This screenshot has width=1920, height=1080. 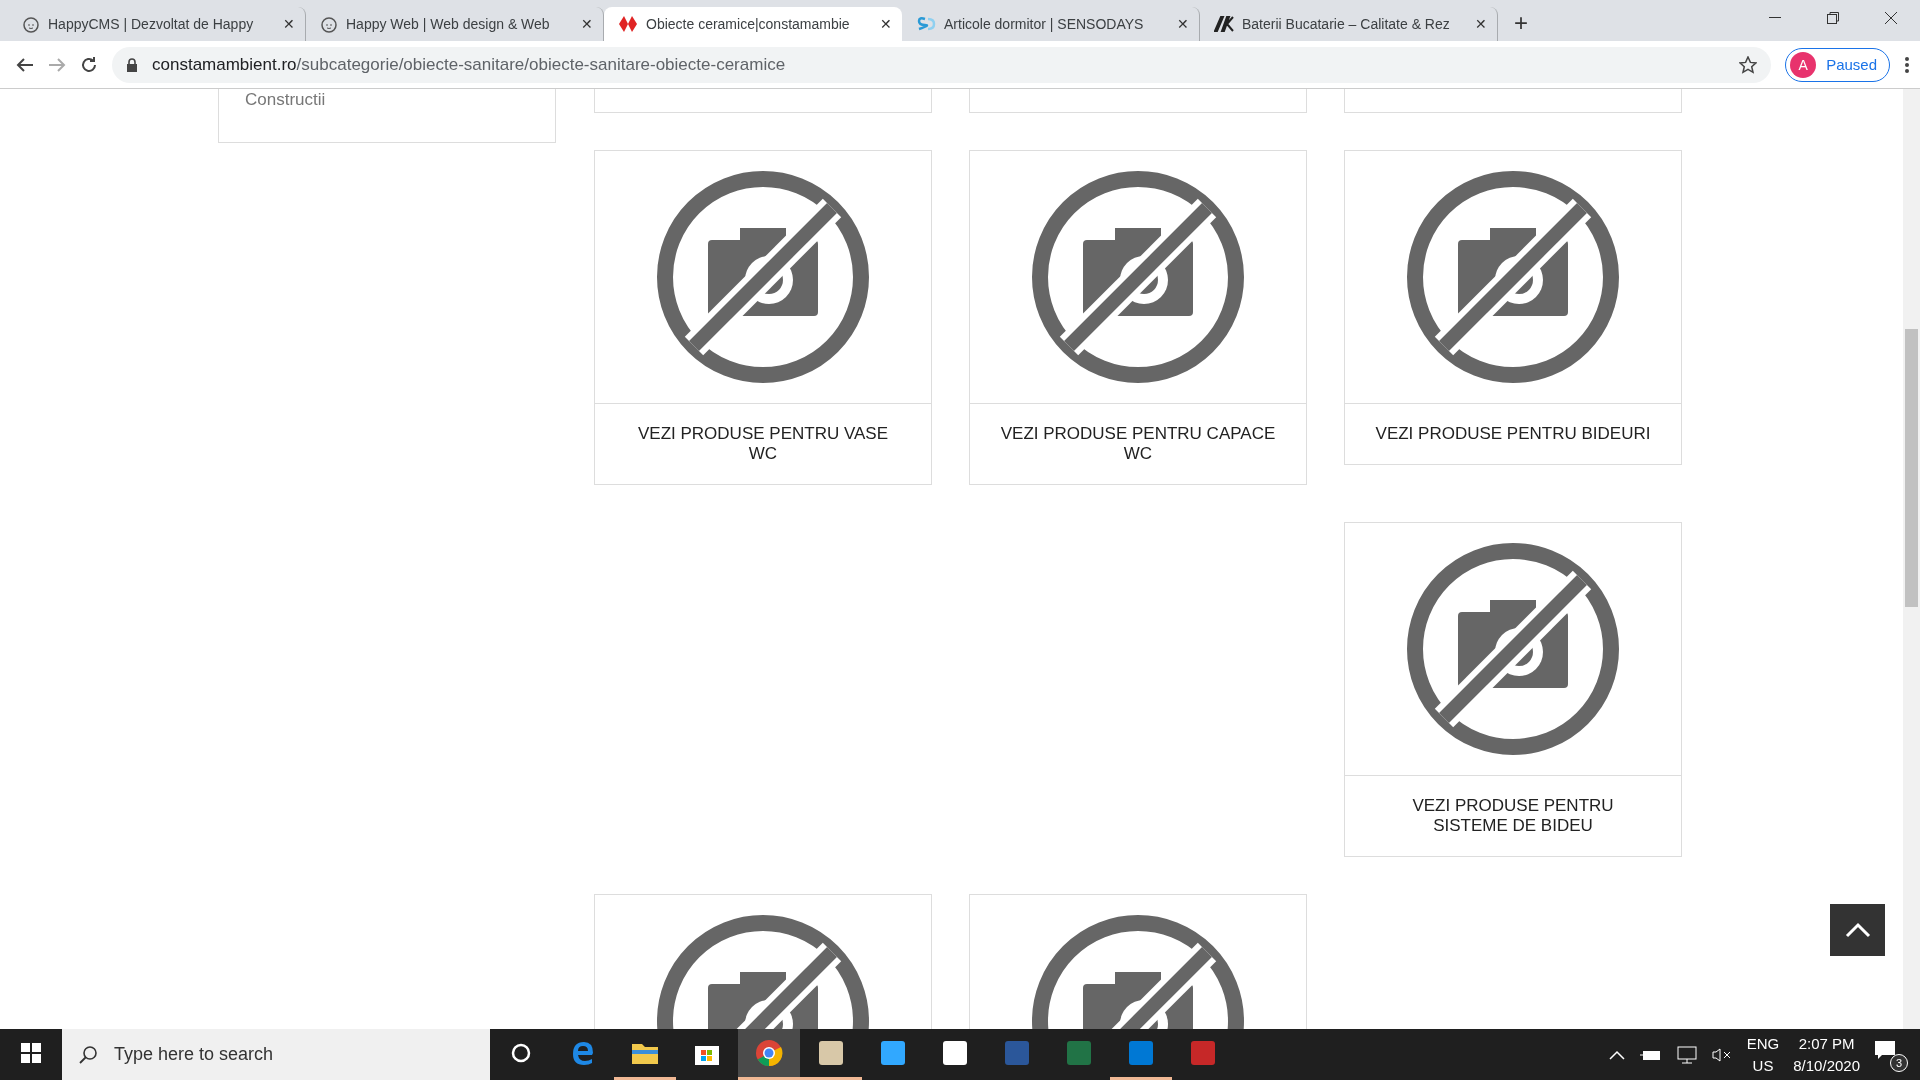 What do you see at coordinates (926, 24) in the screenshot?
I see `s-logo-icon` at bounding box center [926, 24].